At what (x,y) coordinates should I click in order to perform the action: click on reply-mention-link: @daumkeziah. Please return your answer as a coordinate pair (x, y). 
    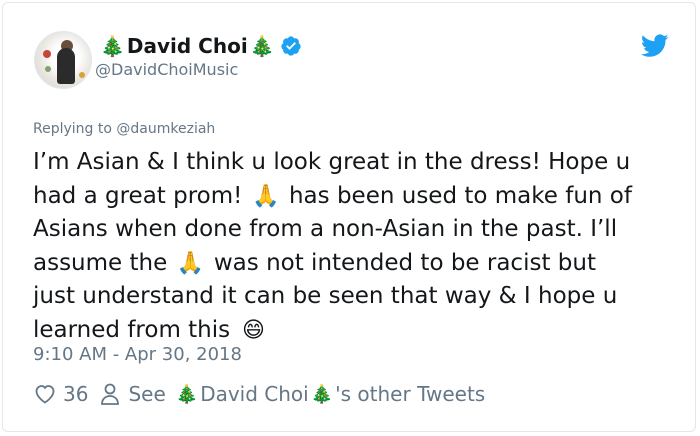
    Looking at the image, I should click on (165, 129).